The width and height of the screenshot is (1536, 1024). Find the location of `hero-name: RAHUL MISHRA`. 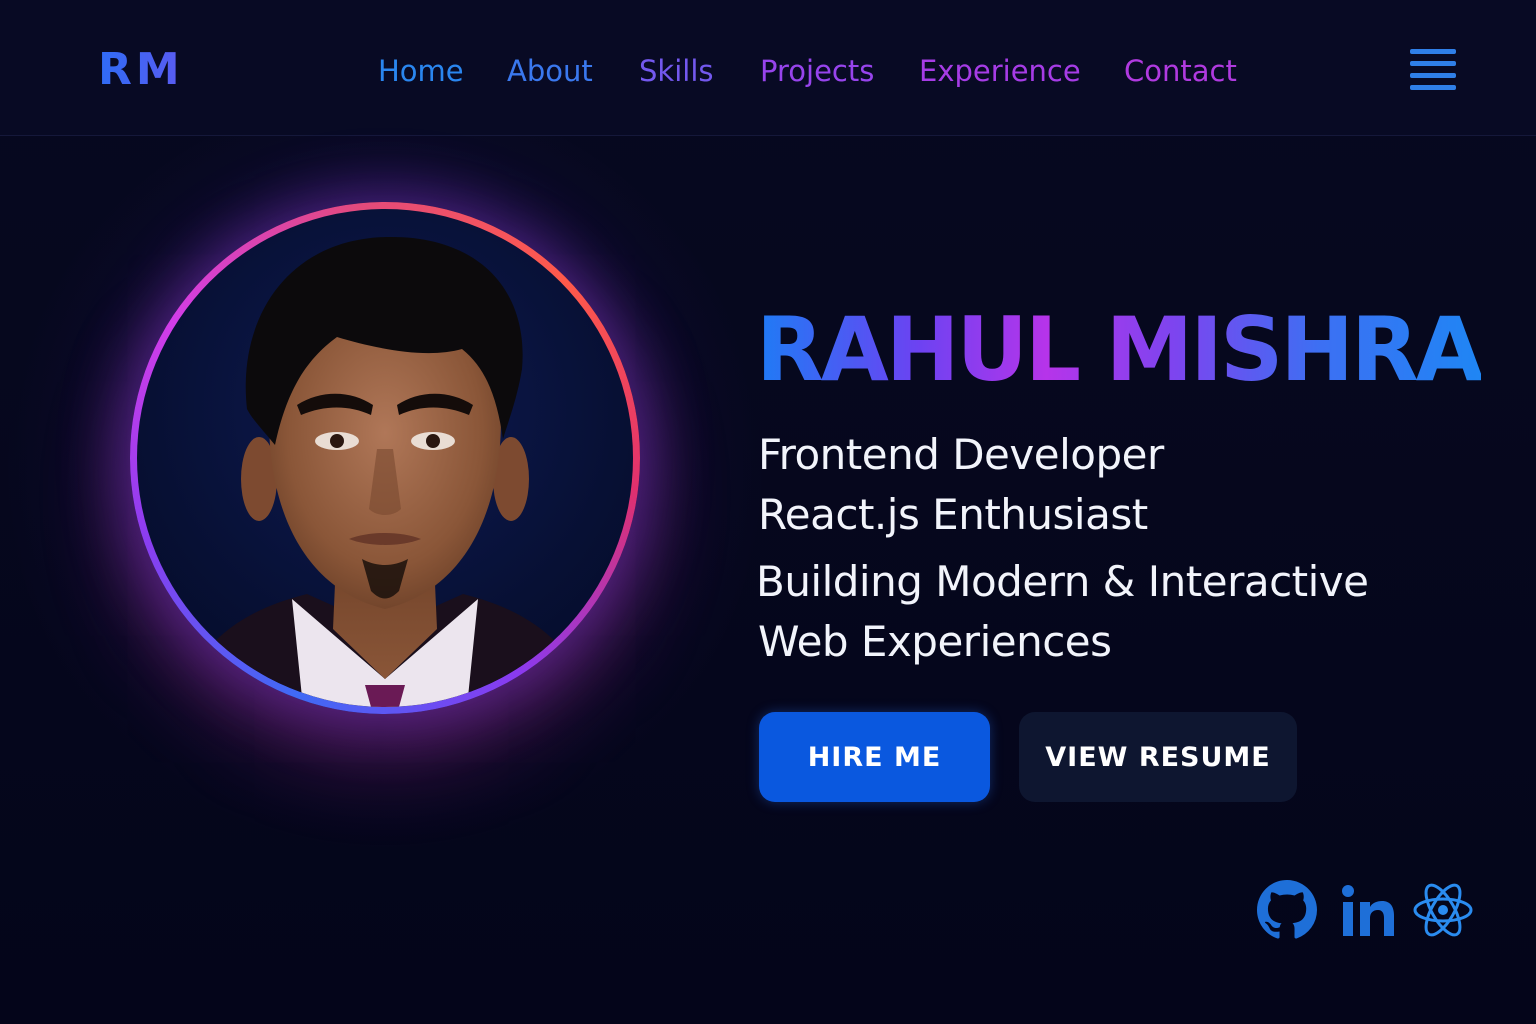

hero-name: RAHUL MISHRA is located at coordinates (1120, 349).